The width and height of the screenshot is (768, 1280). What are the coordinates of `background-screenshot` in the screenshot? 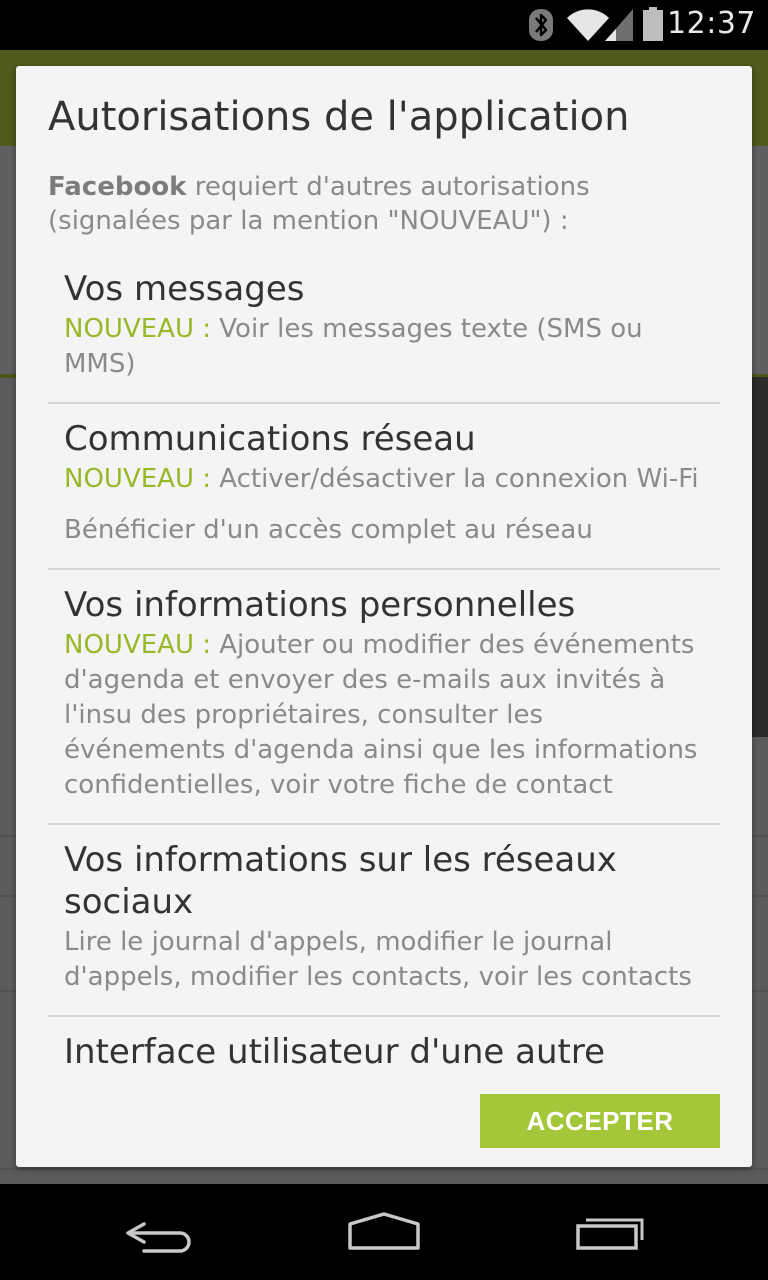 It's located at (760, 557).